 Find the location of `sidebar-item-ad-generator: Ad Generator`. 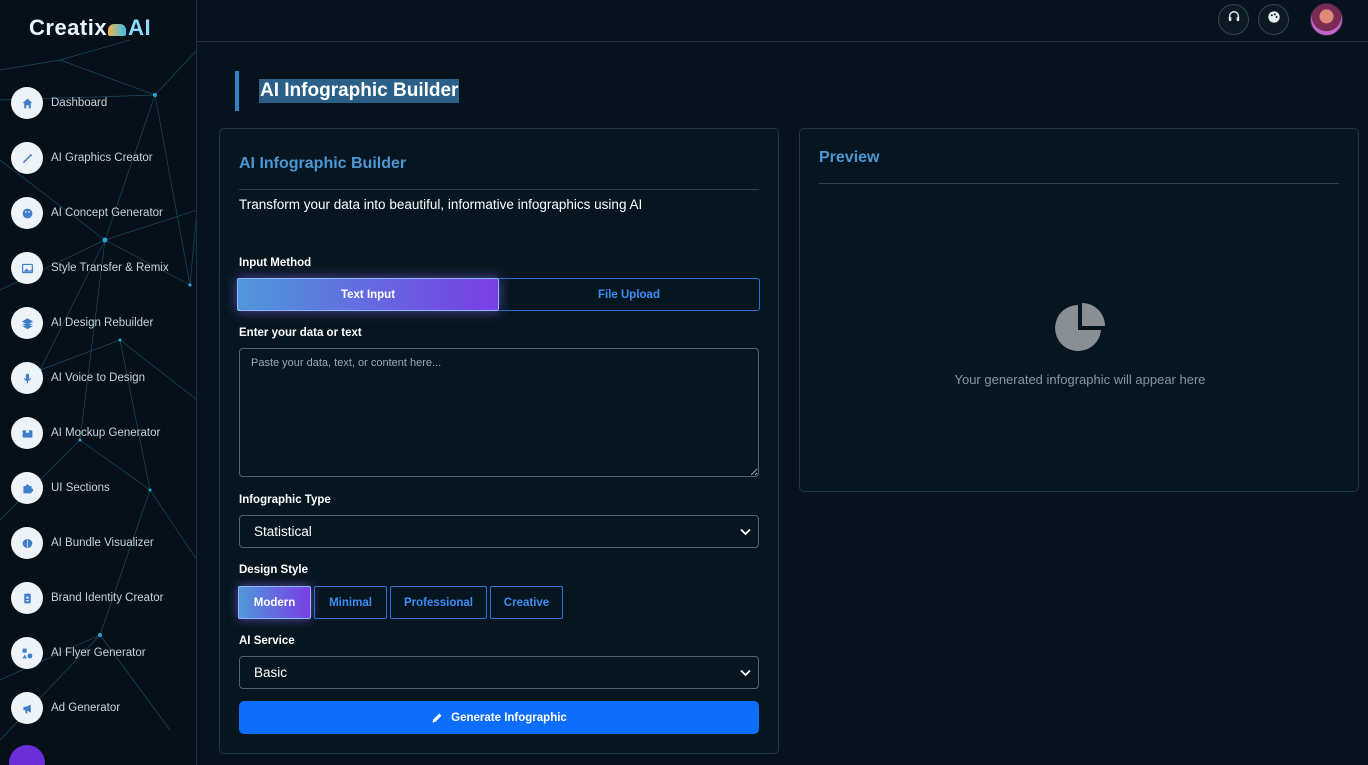

sidebar-item-ad-generator: Ad Generator is located at coordinates (98, 708).